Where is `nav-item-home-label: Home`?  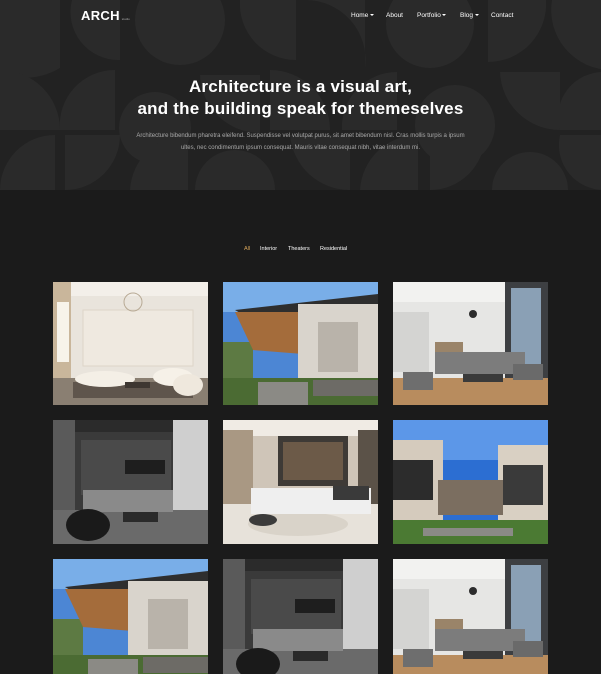
nav-item-home-label: Home is located at coordinates (360, 15).